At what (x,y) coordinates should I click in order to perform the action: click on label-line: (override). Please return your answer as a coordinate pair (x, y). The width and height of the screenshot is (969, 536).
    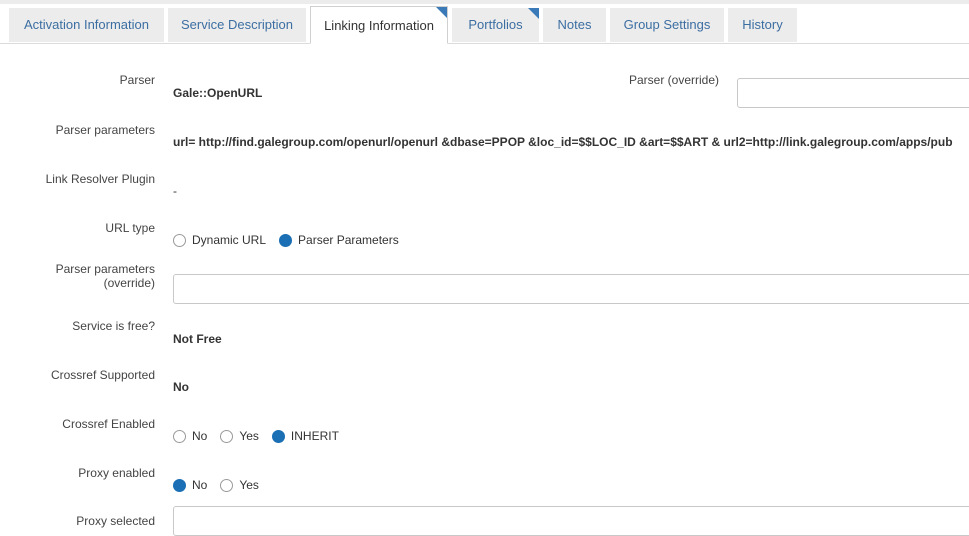
    Looking at the image, I should click on (129, 283).